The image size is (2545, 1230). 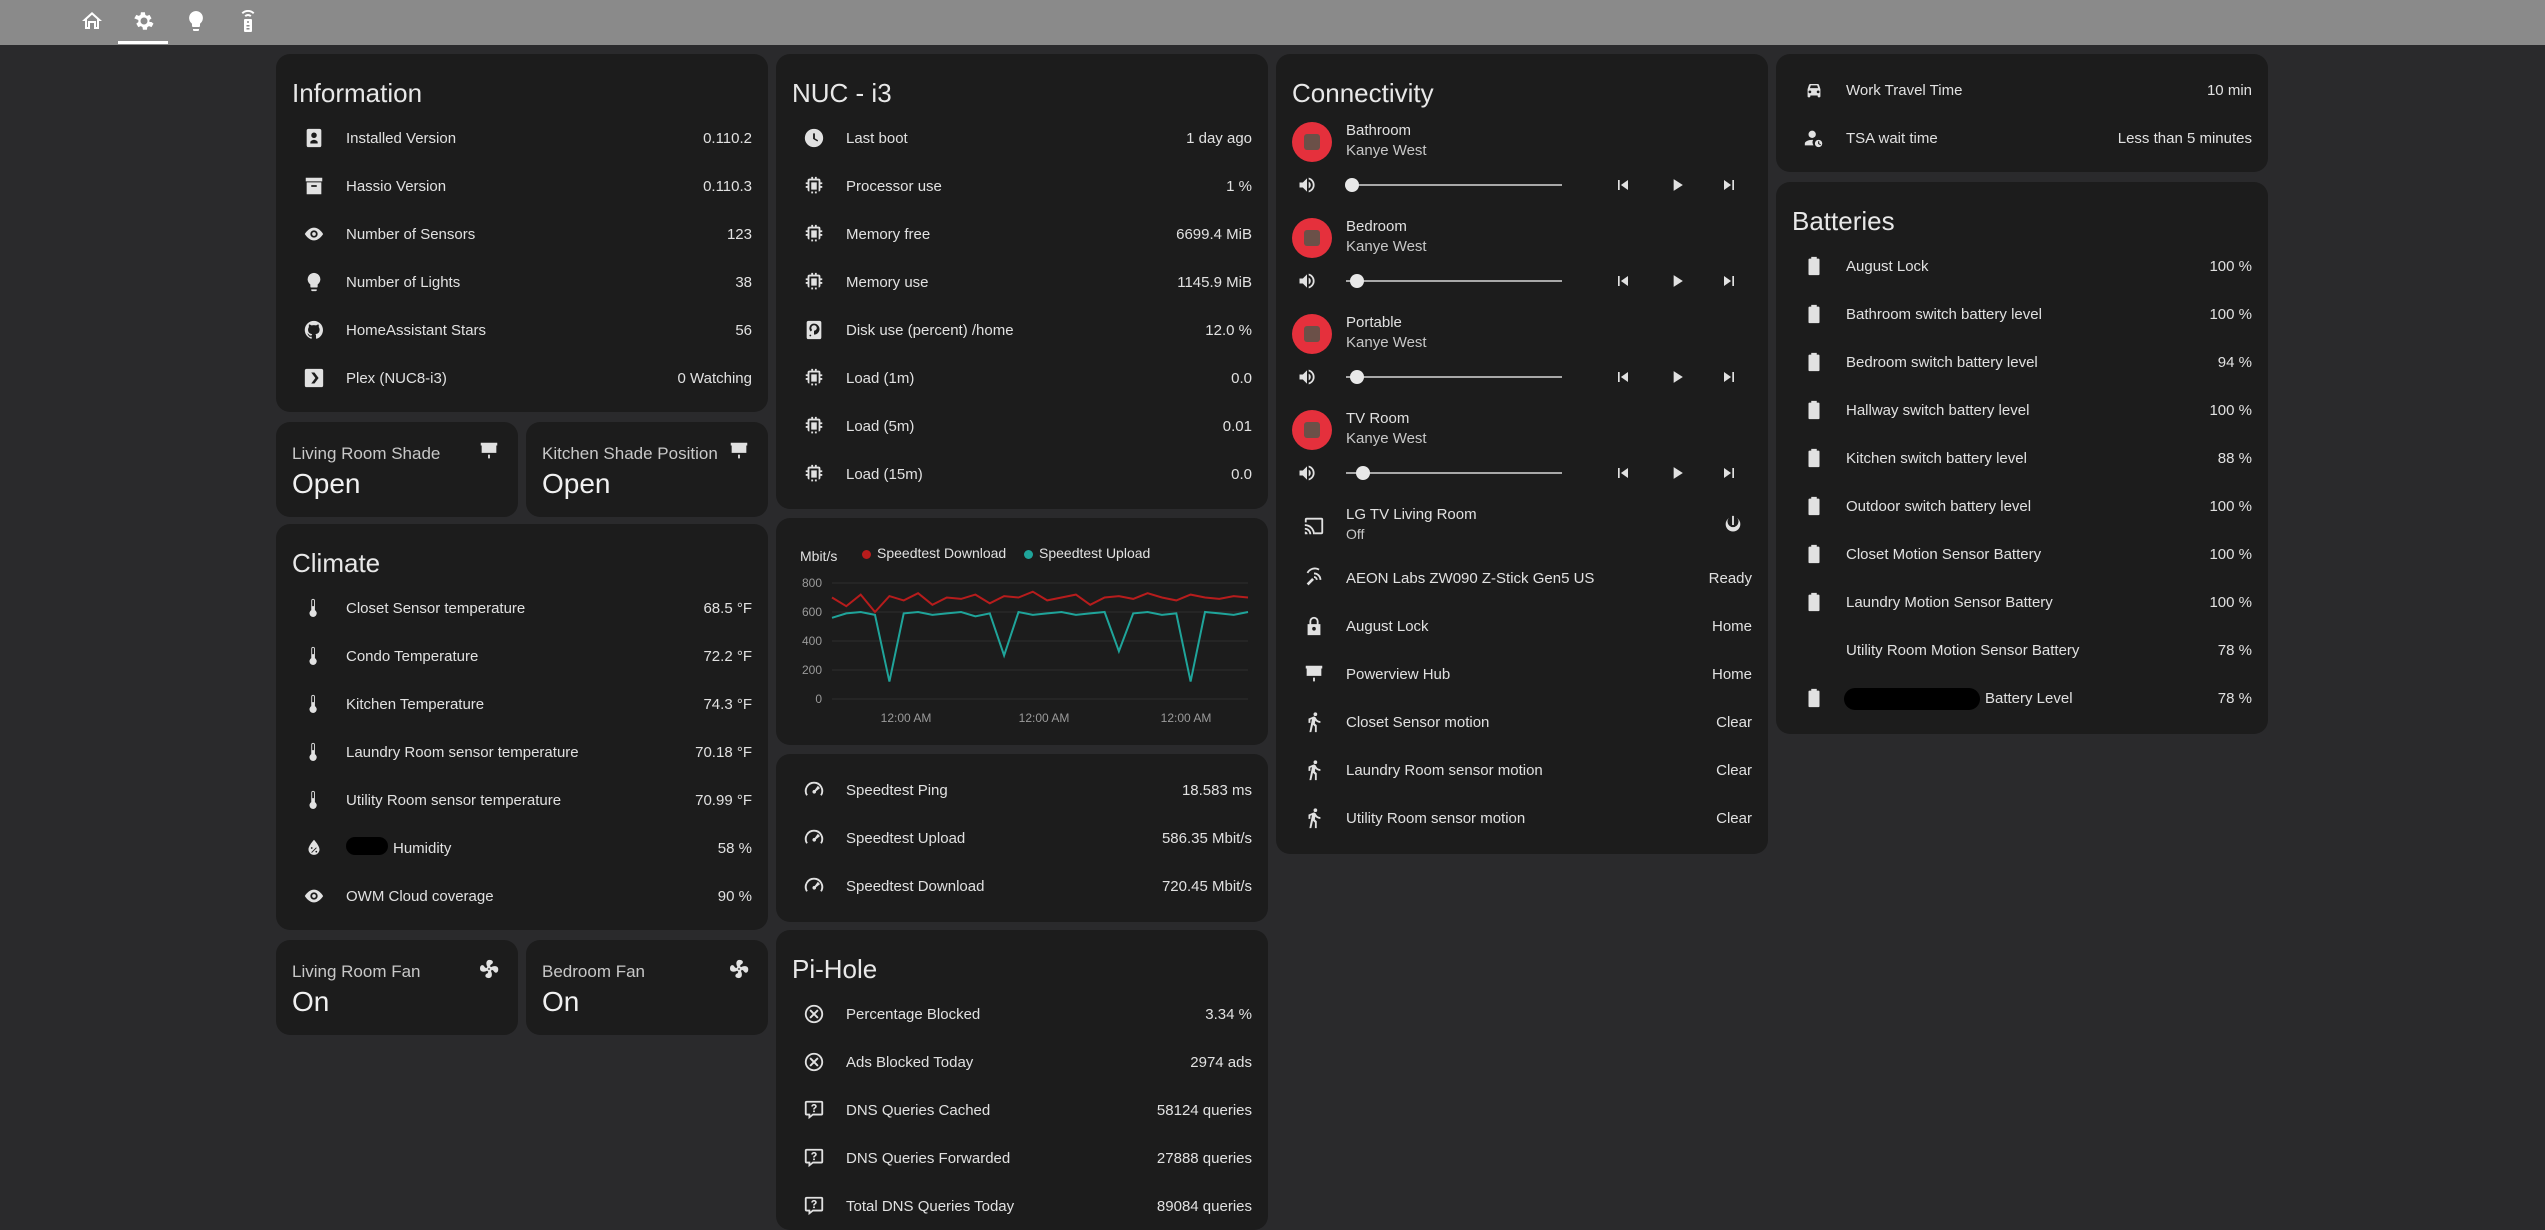 What do you see at coordinates (2022, 506) in the screenshot?
I see `entity-row-outdoor-switch-battery-level: Outdoor switch battery level 100 %` at bounding box center [2022, 506].